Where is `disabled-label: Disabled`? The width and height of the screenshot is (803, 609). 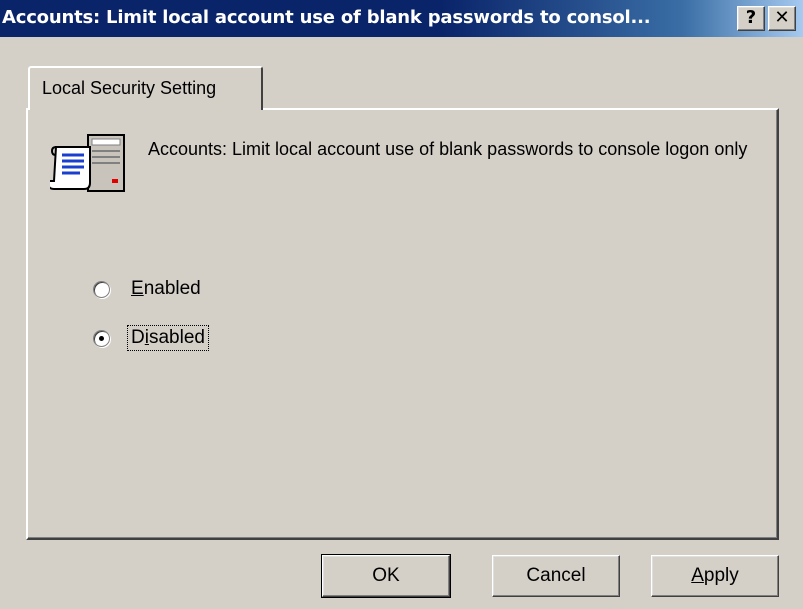
disabled-label: Disabled is located at coordinates (168, 338).